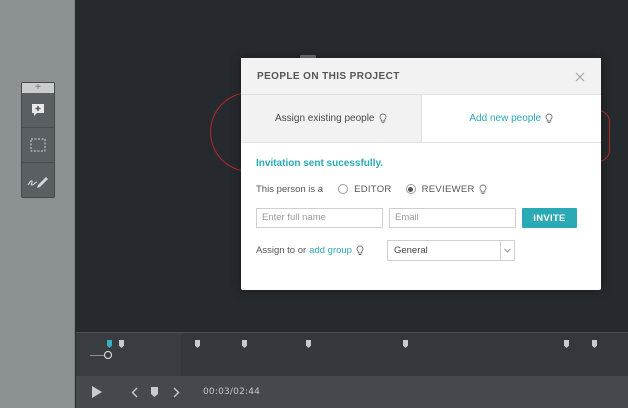 This screenshot has width=628, height=408. What do you see at coordinates (505, 118) in the screenshot?
I see `tab-add-new-label: Add new people` at bounding box center [505, 118].